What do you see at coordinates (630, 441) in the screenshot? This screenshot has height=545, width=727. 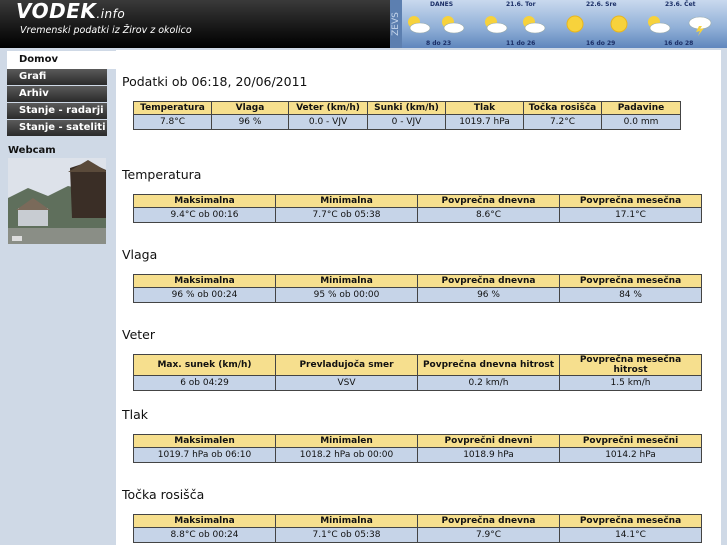 I see `table-header: Povprečni mesečni` at bounding box center [630, 441].